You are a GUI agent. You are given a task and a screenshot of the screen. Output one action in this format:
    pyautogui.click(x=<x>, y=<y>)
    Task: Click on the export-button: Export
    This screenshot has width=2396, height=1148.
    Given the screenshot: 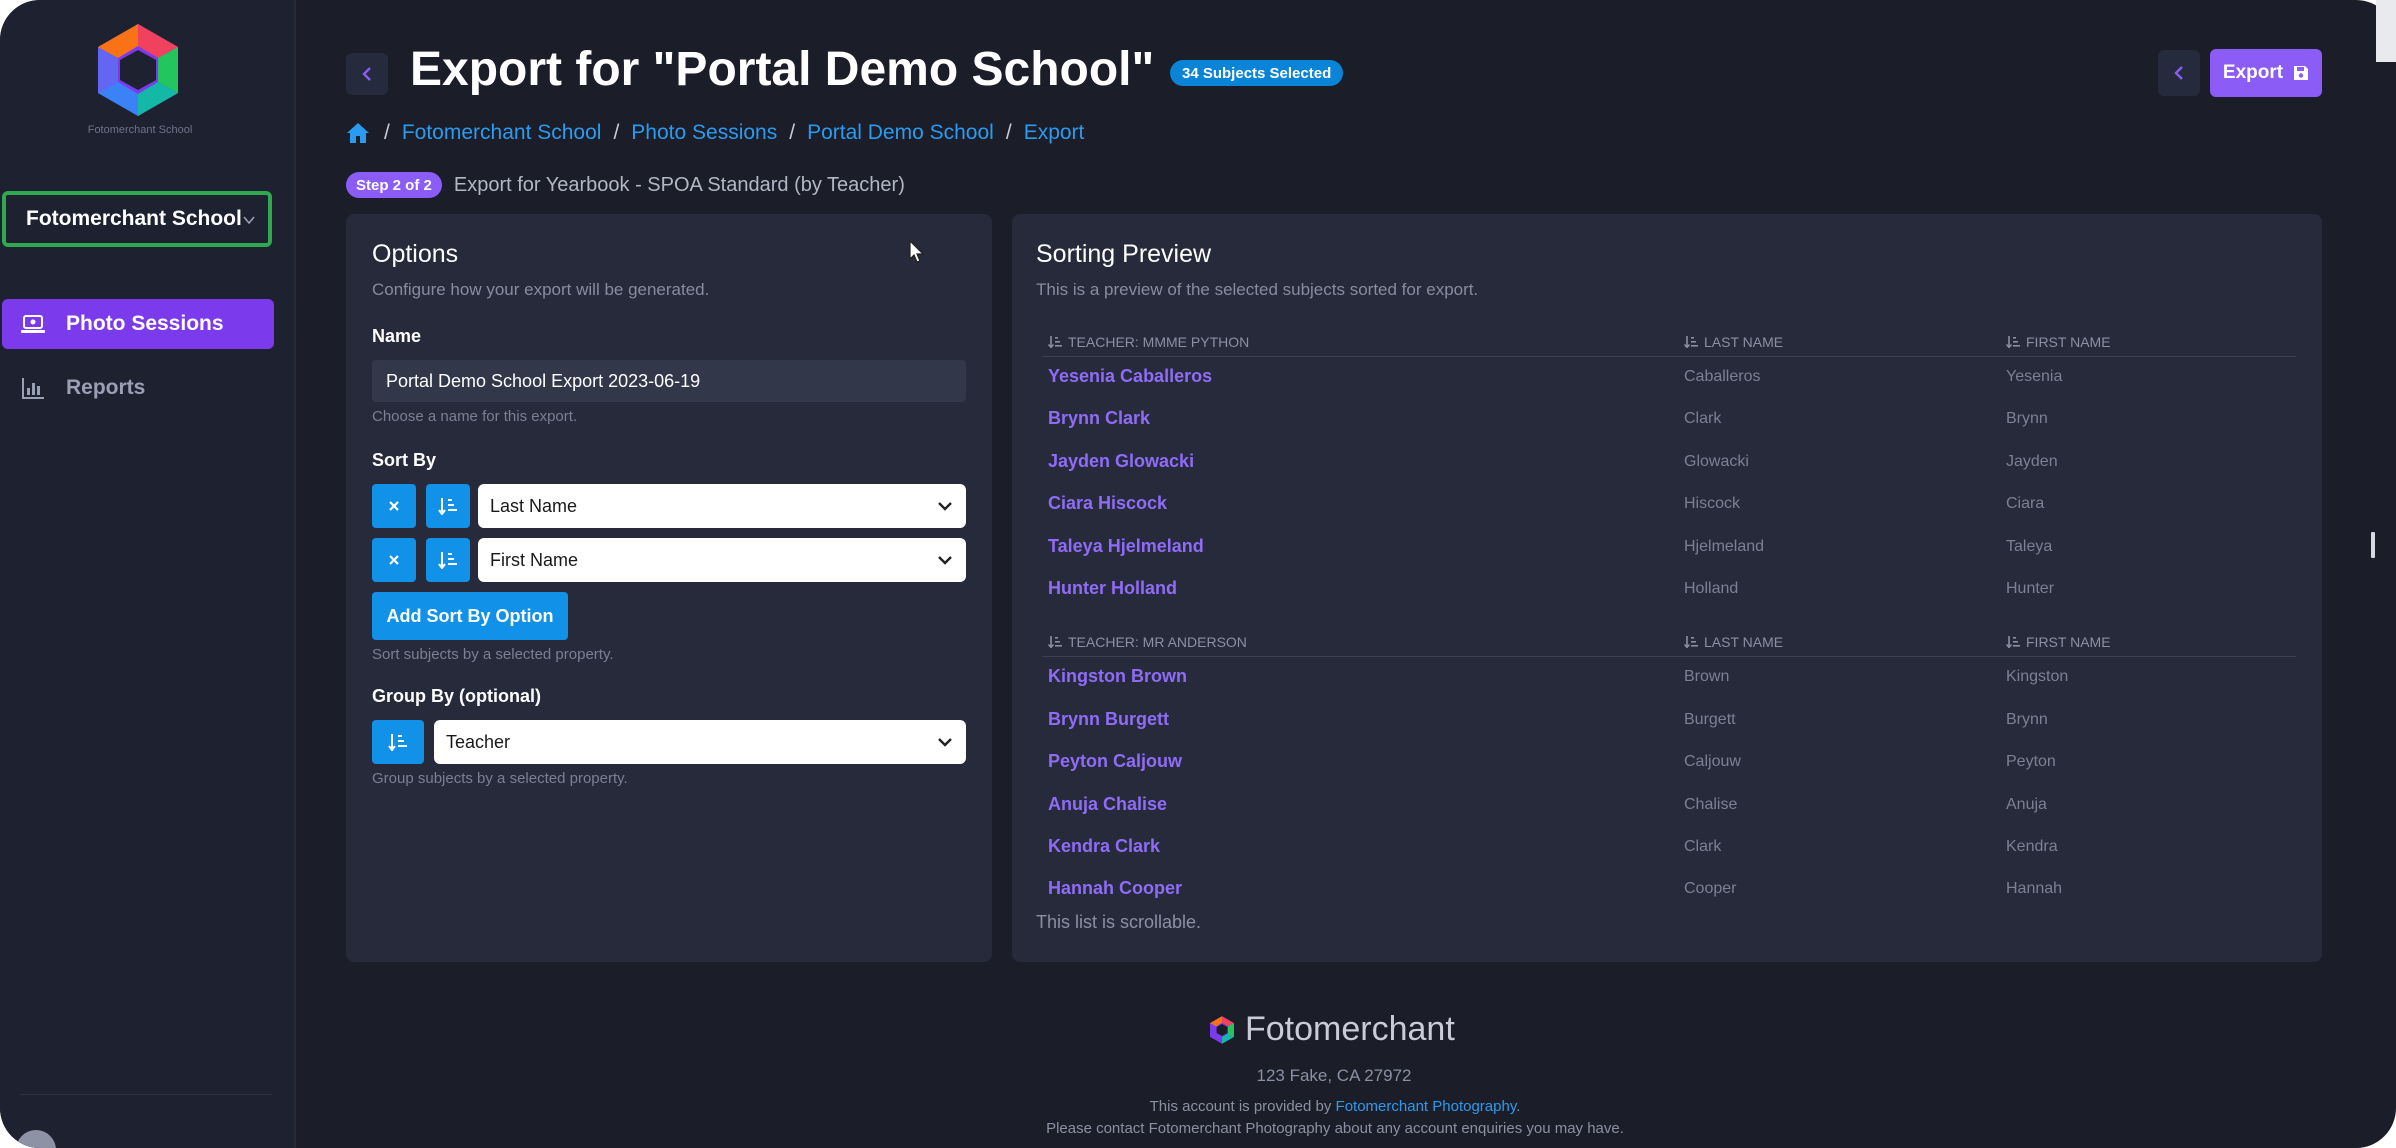 What is the action you would take?
    pyautogui.click(x=2266, y=73)
    